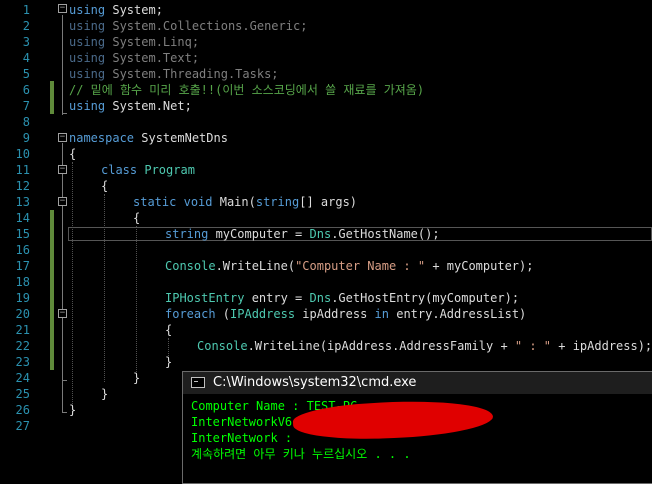 This screenshot has height=484, width=652. I want to click on code-text: using System.Collections.Generic;, so click(188, 26).